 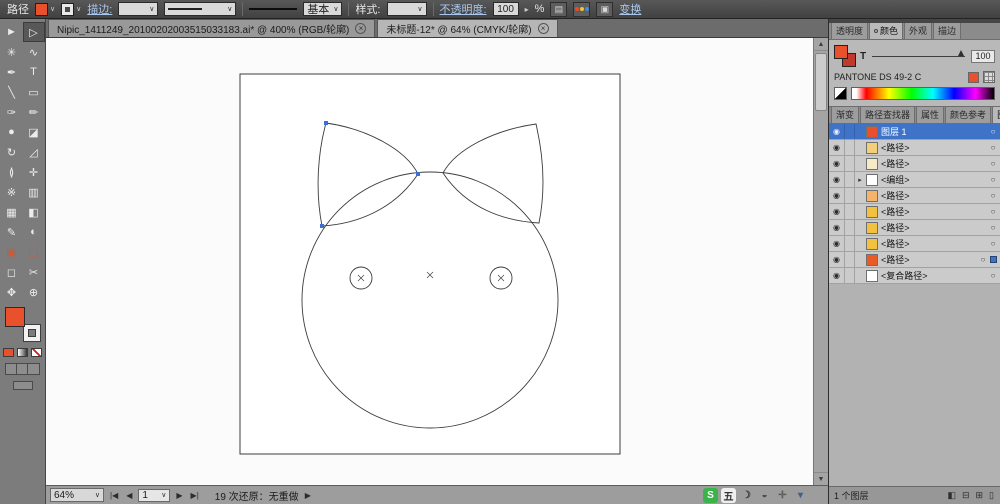 I want to click on lasso-tool: ∿, so click(x=34, y=52).